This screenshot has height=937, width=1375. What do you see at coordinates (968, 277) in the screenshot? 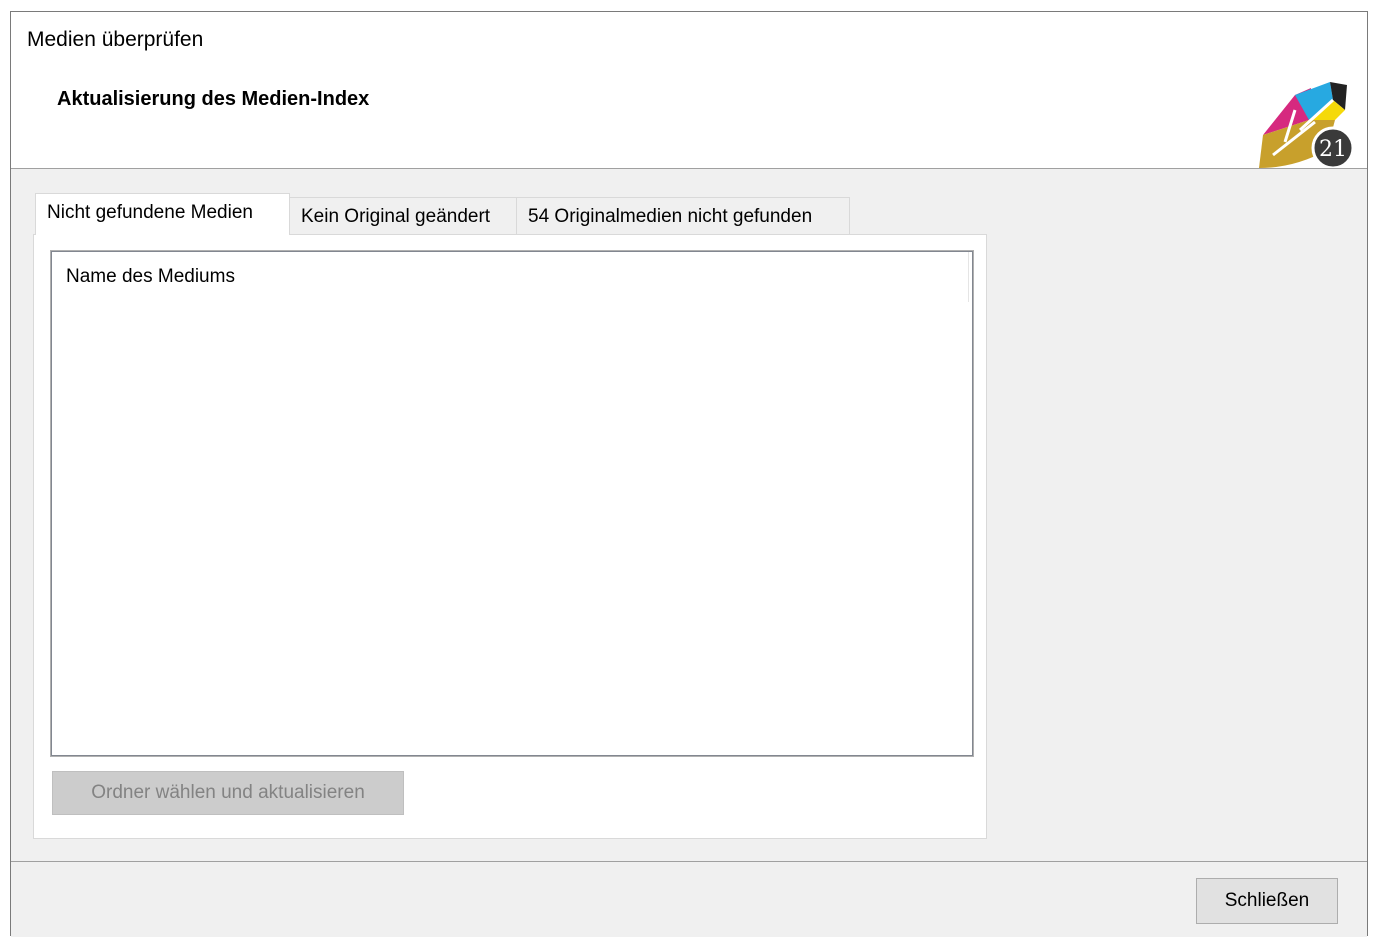
I see `column-divider` at bounding box center [968, 277].